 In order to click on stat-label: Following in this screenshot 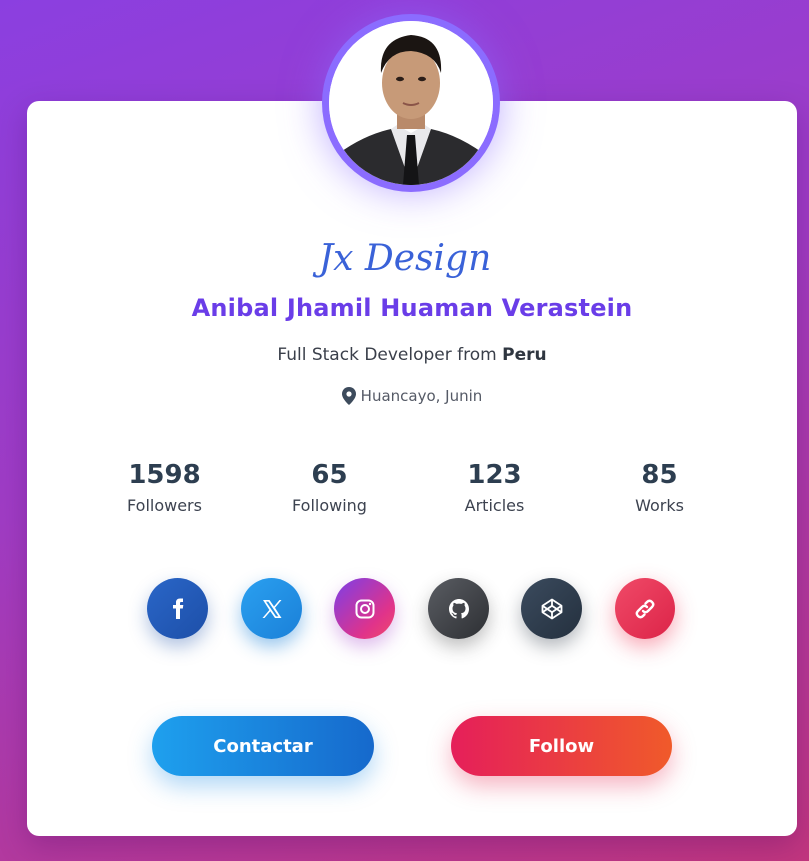, I will do `click(329, 505)`.